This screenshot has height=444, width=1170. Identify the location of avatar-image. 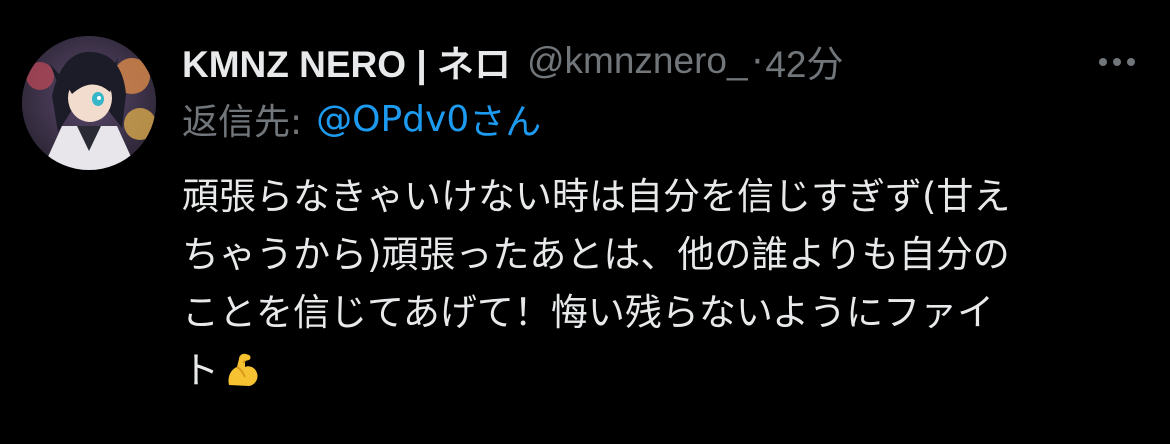
(89, 103).